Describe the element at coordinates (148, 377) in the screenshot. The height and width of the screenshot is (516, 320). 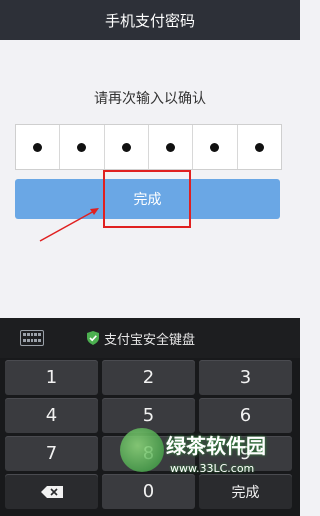
I see `key-2: 2` at that location.